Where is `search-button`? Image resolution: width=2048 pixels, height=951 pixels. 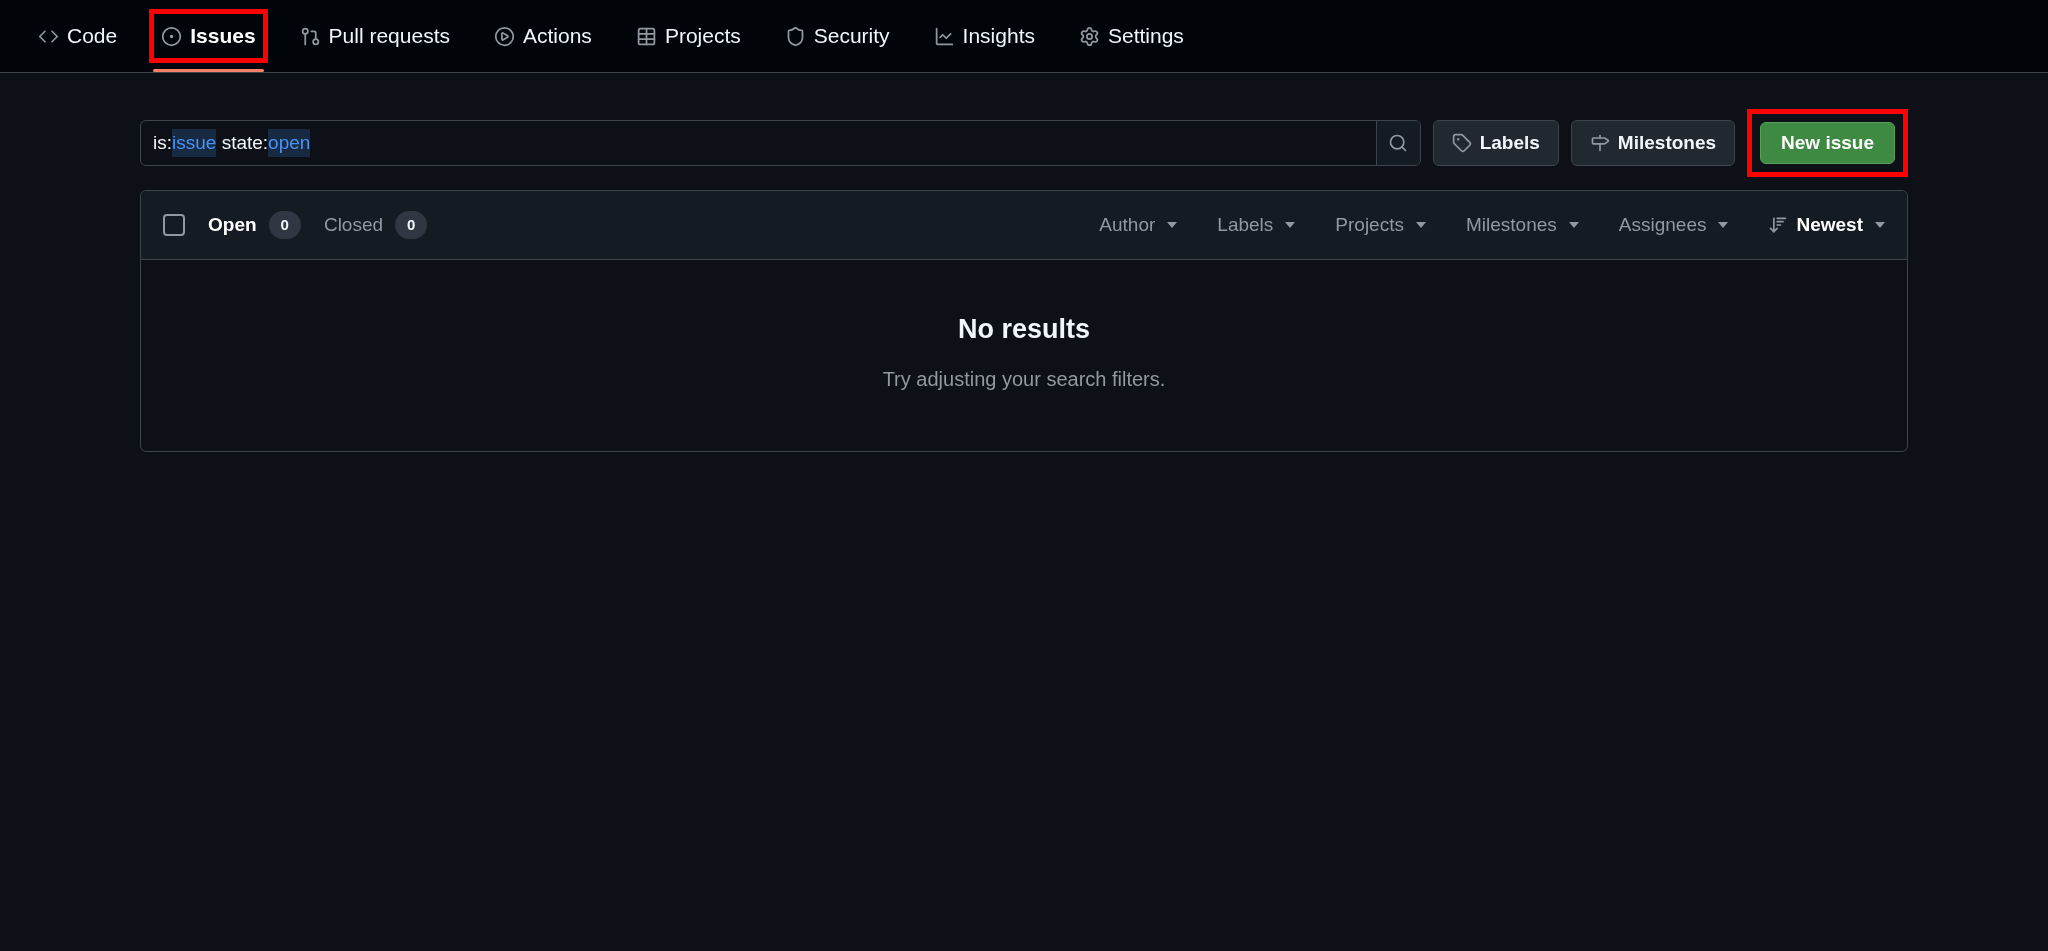
search-button is located at coordinates (1397, 143).